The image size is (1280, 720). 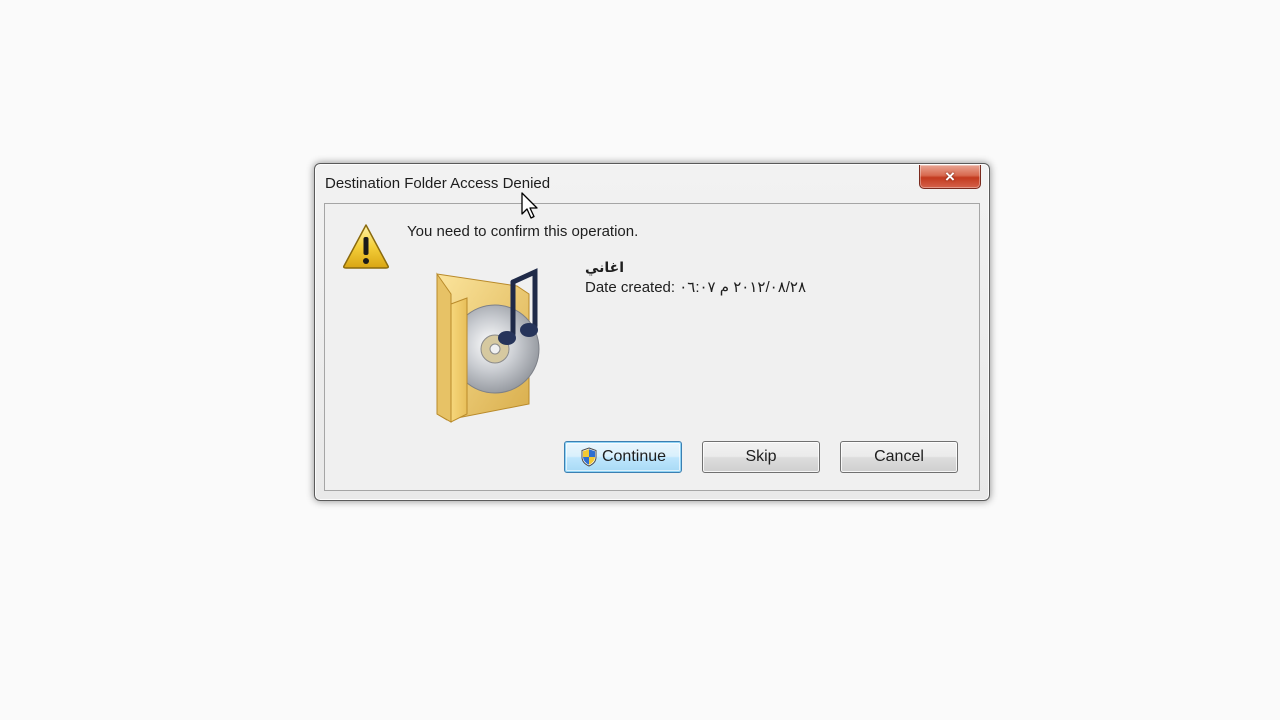 I want to click on continue-label: Continue, so click(x=634, y=456).